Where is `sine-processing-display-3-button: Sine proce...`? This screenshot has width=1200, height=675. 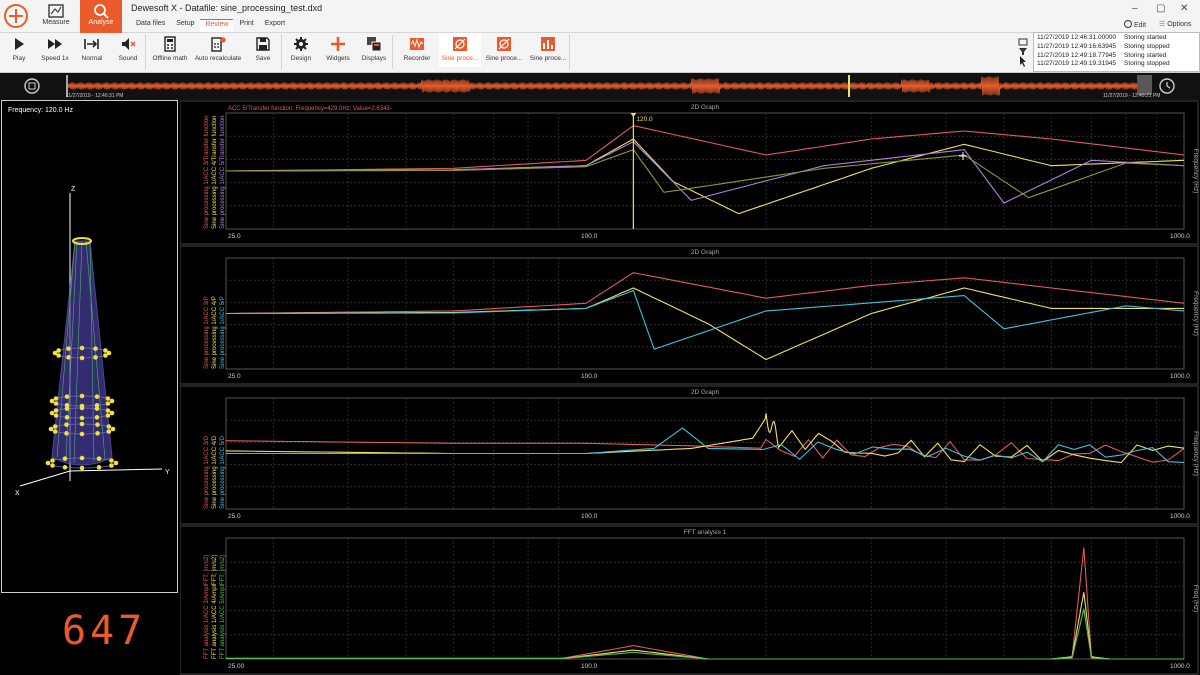 sine-processing-display-3-button: Sine proce... is located at coordinates (548, 50).